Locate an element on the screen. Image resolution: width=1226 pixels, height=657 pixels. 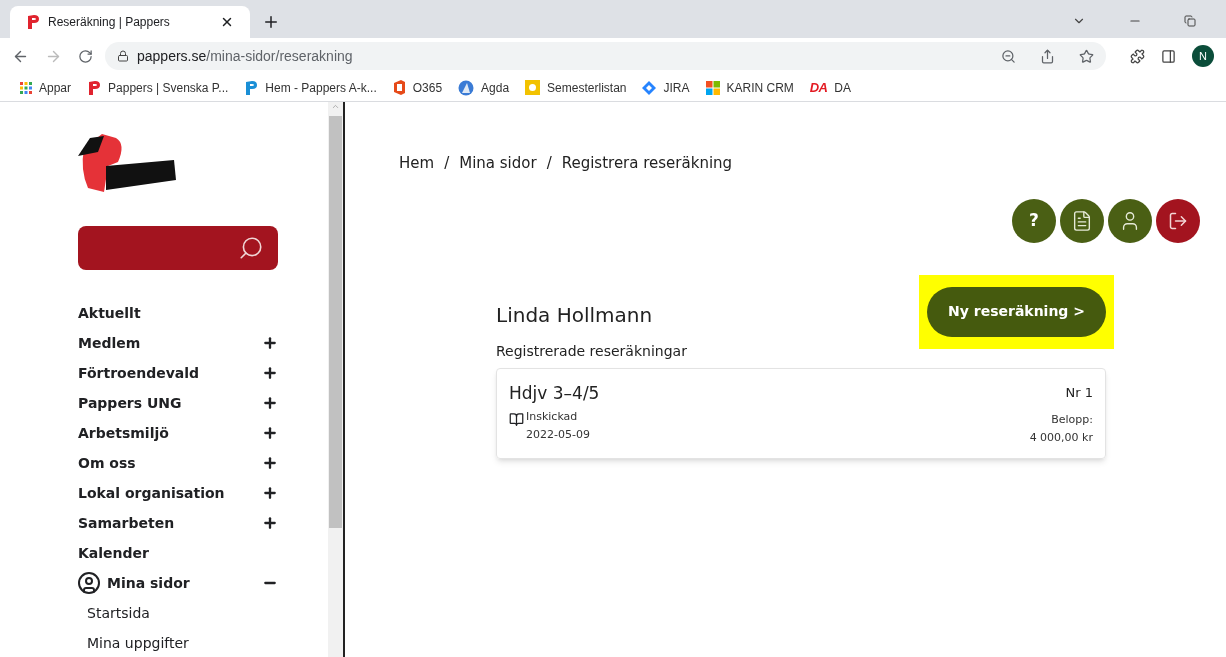
help-button: ? is located at coordinates (1034, 220).